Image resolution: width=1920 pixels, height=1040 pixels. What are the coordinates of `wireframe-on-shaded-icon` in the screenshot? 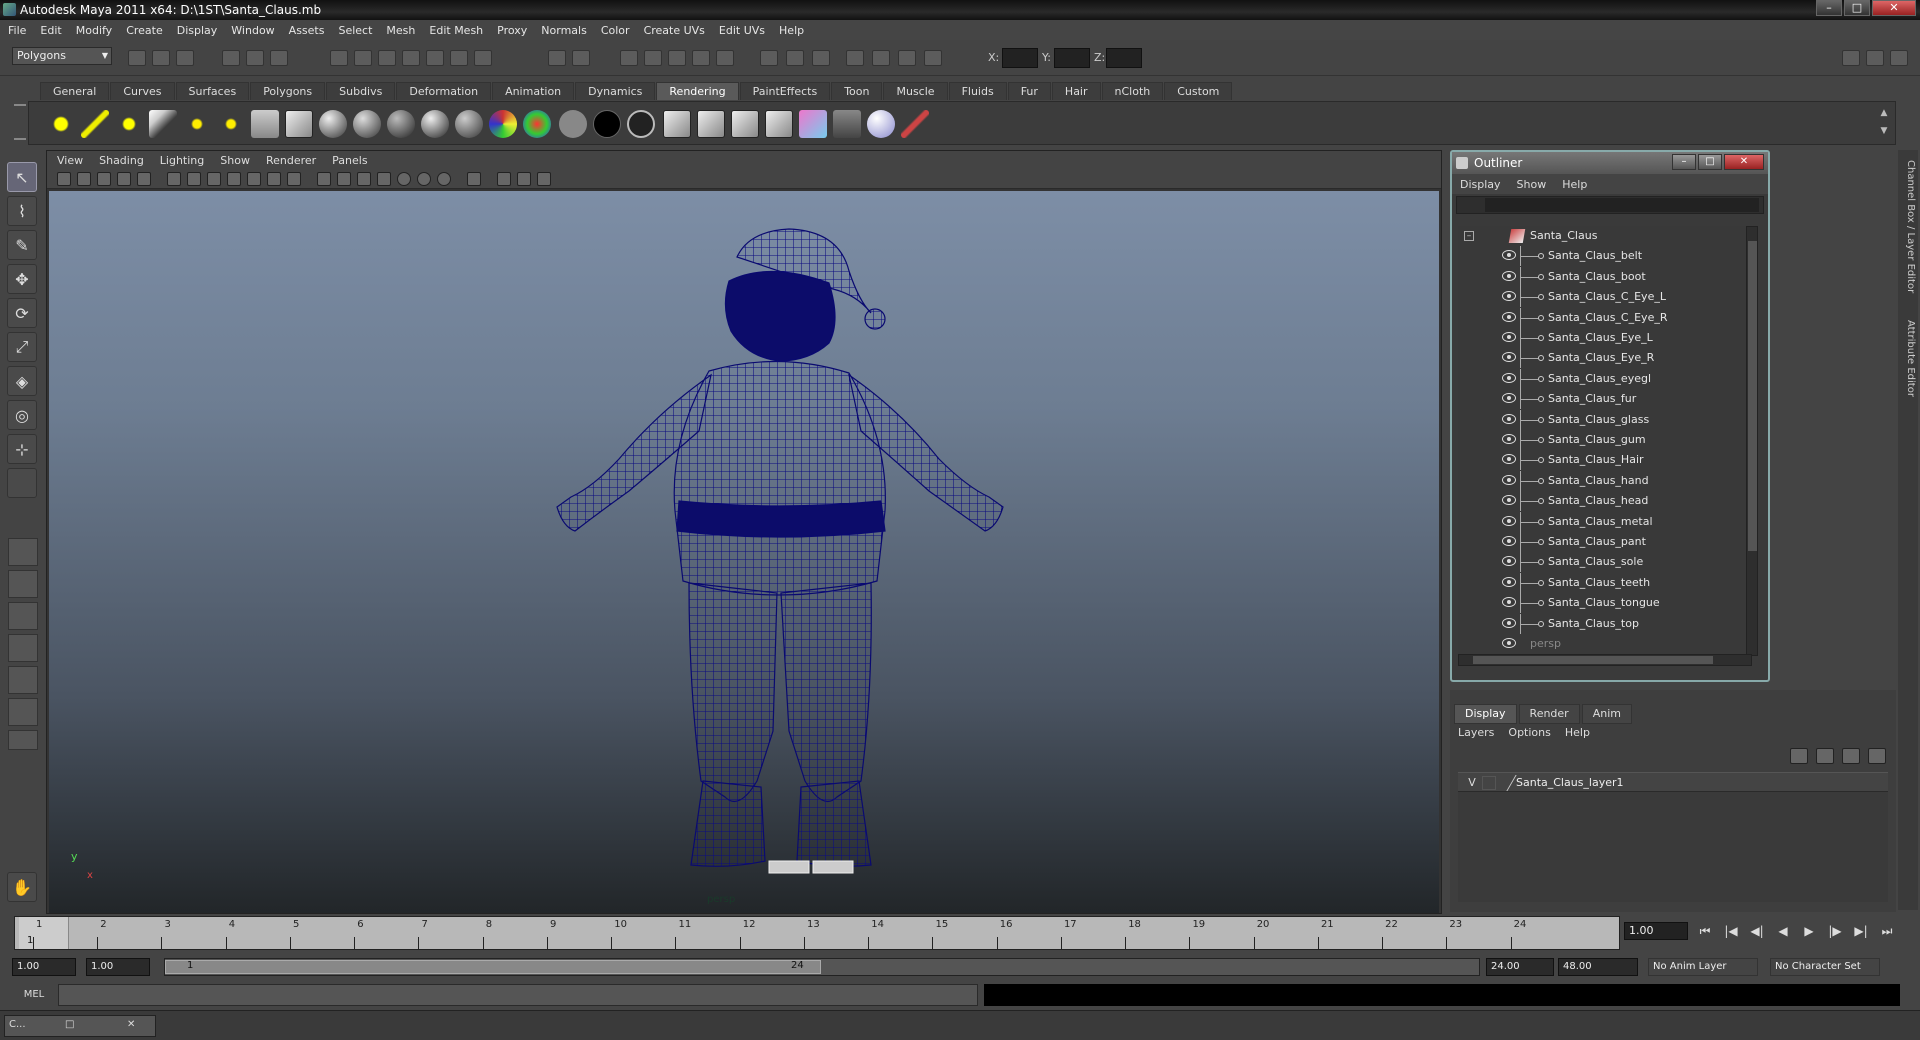 It's located at (364, 179).